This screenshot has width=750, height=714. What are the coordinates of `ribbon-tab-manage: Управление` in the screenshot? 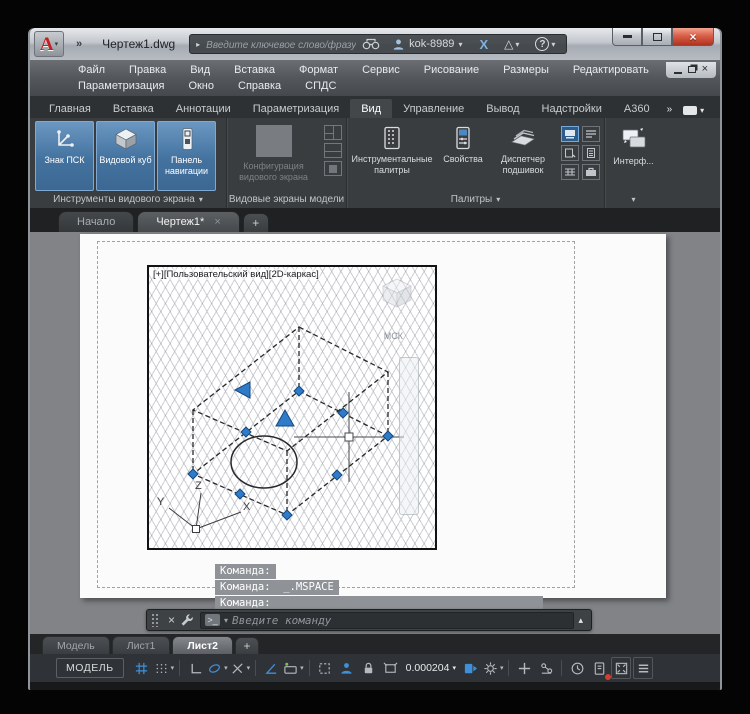 It's located at (433, 108).